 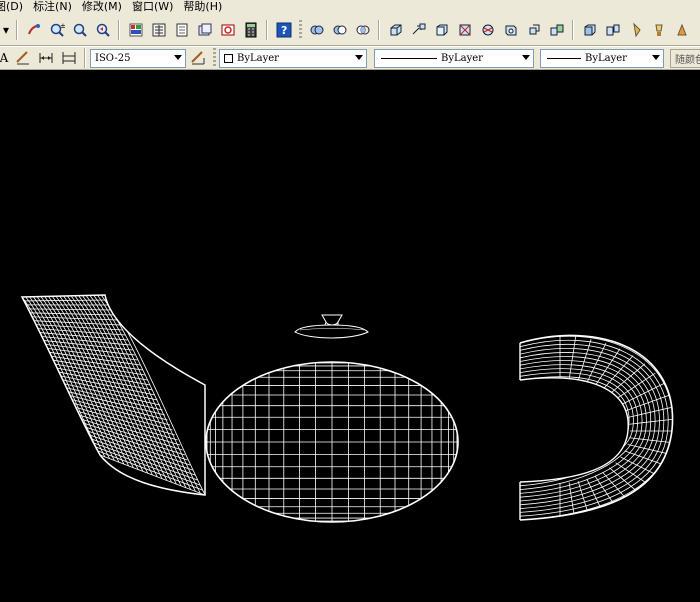 I want to click on design-center-icon, so click(x=158, y=29).